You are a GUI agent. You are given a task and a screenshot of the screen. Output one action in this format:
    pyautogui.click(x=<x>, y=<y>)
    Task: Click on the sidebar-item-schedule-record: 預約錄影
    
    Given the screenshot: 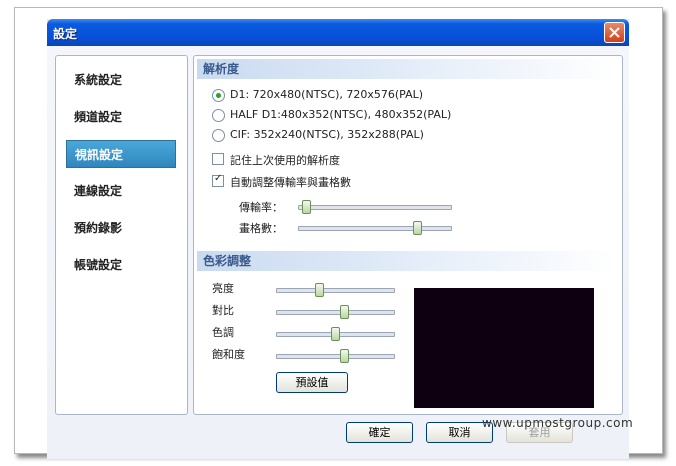 What is the action you would take?
    pyautogui.click(x=121, y=228)
    